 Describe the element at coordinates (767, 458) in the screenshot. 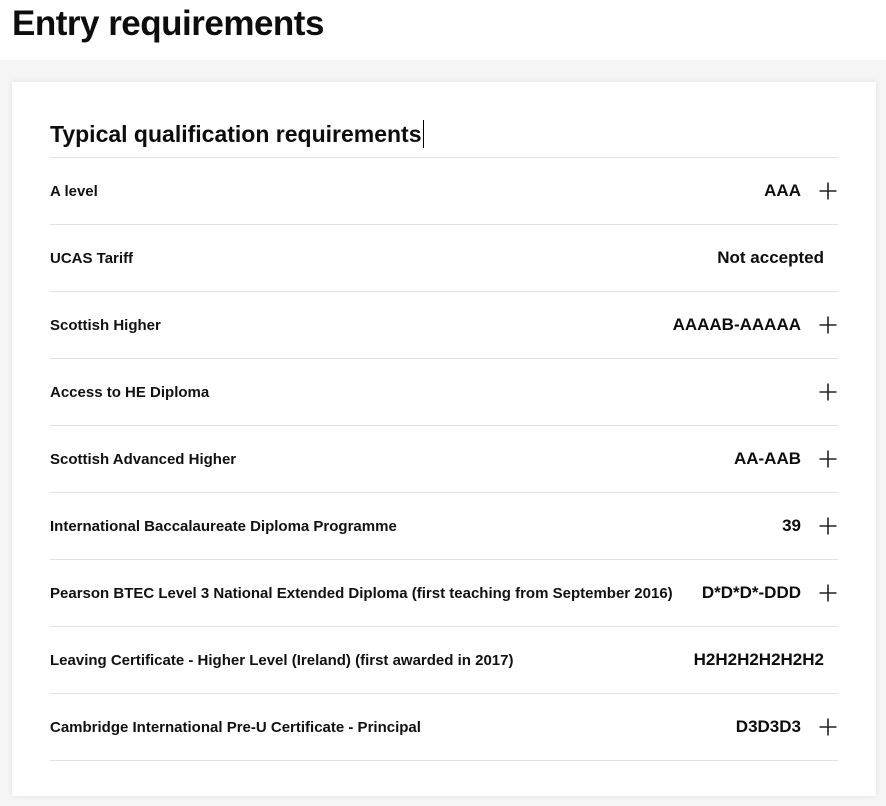

I see `qualification-grade: AA-AAB` at that location.